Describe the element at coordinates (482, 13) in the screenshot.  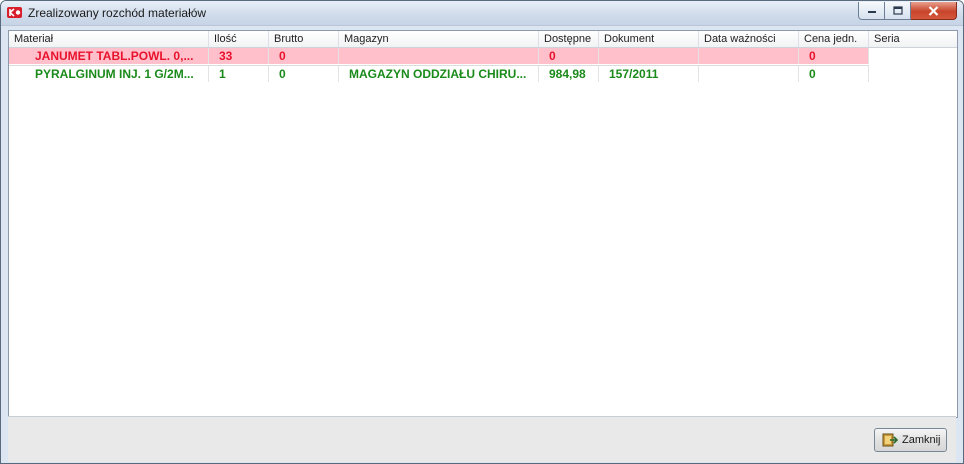
I see `title-bar: Zrealizowany rozchód materiałów` at that location.